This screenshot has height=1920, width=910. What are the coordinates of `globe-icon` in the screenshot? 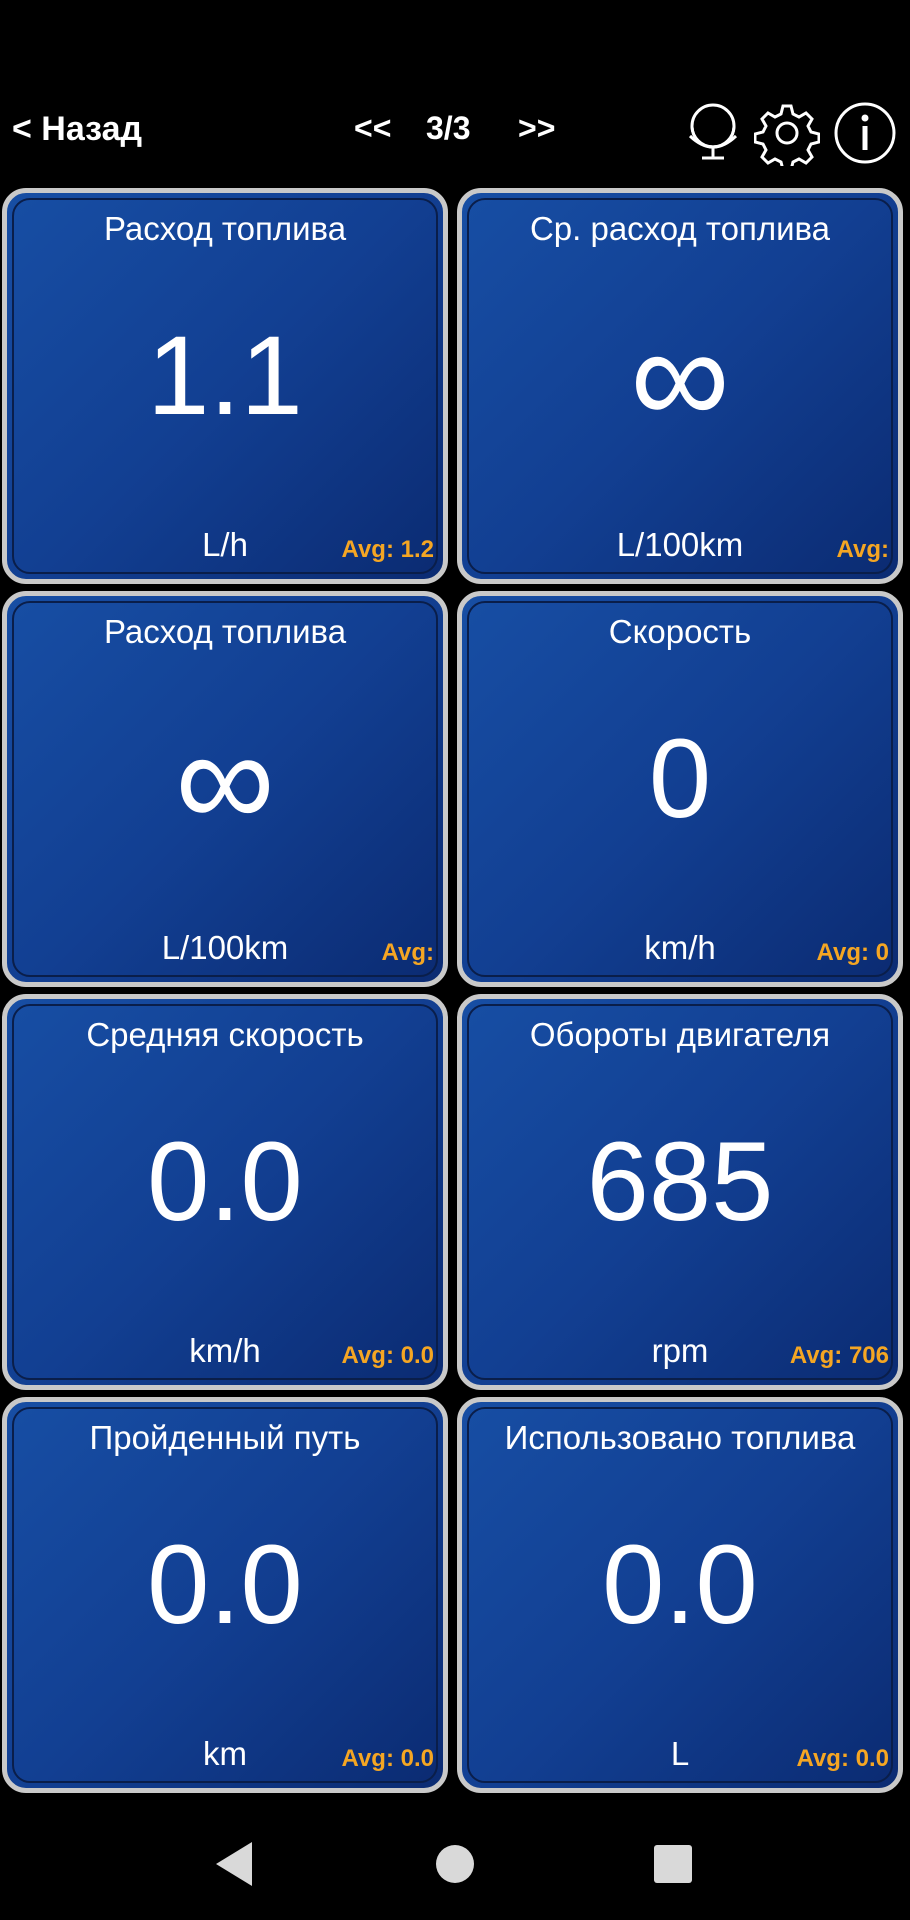 It's located at (713, 133).